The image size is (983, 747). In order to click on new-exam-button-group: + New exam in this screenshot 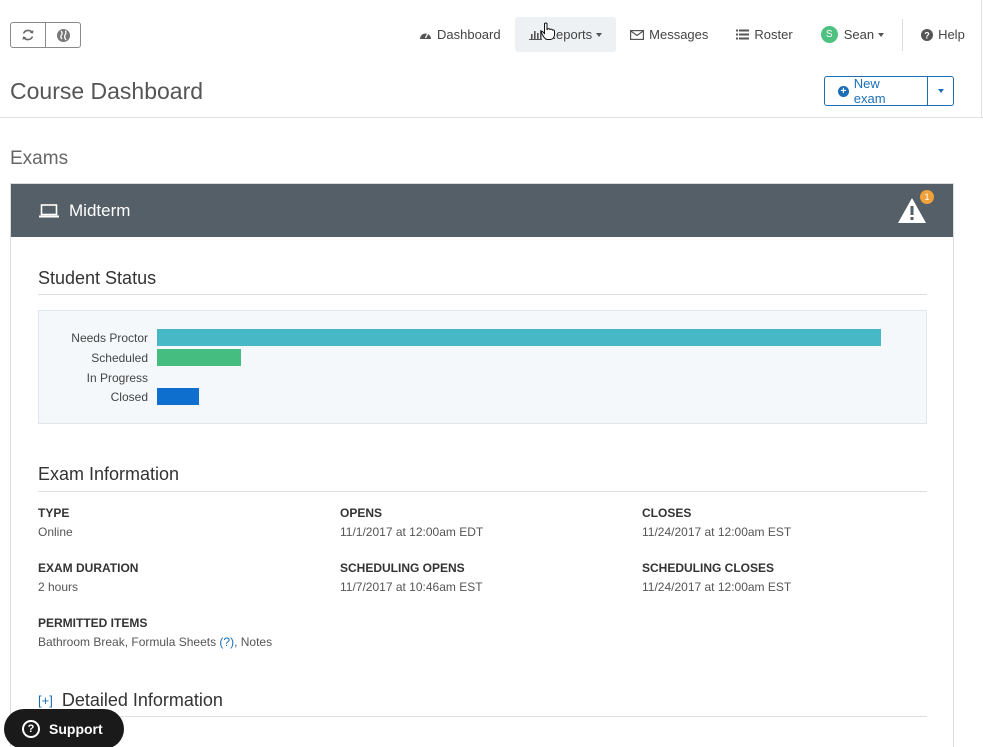, I will do `click(889, 91)`.